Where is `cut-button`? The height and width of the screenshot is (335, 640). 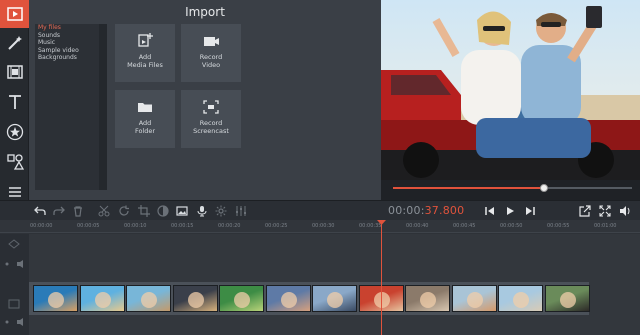
cut-button is located at coordinates (104, 211).